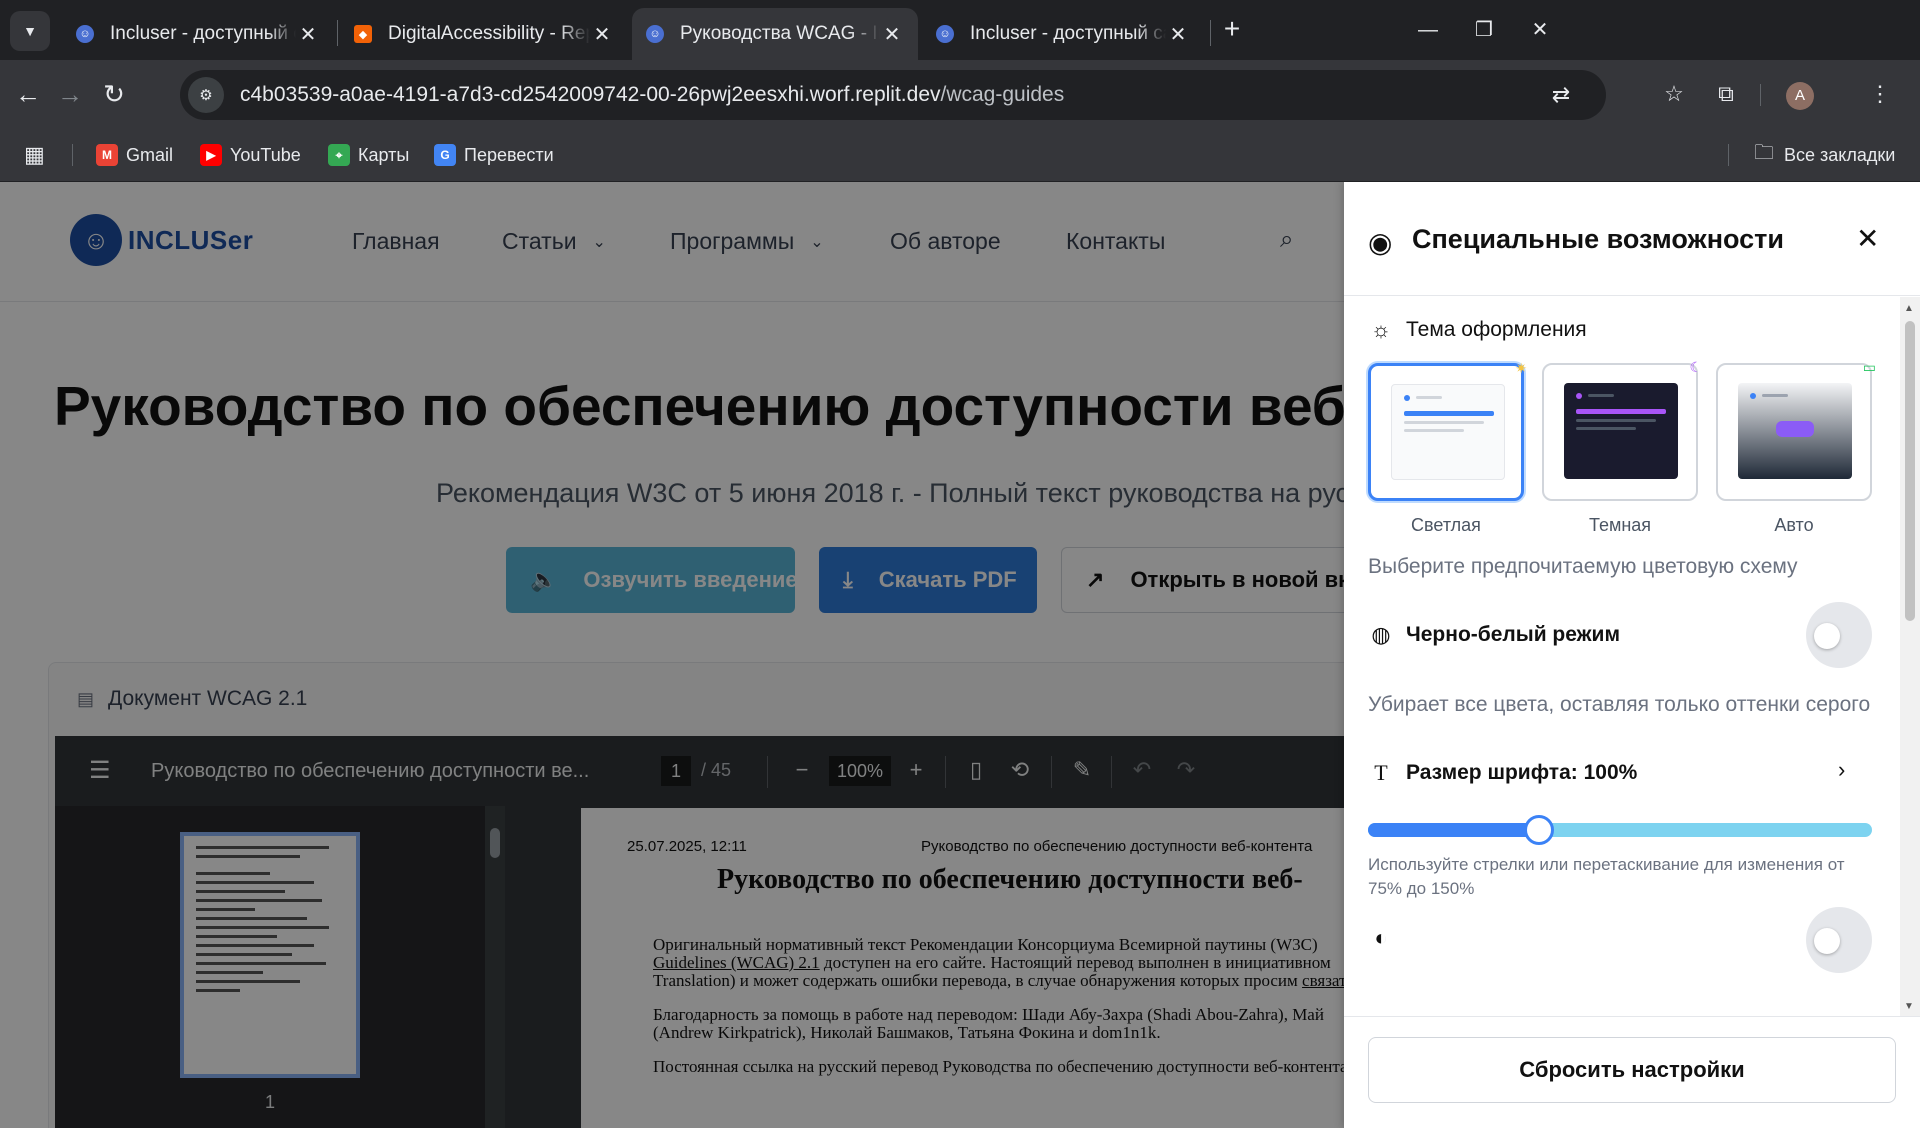  What do you see at coordinates (1002, 94) in the screenshot?
I see `url-path: /wcag-guides` at bounding box center [1002, 94].